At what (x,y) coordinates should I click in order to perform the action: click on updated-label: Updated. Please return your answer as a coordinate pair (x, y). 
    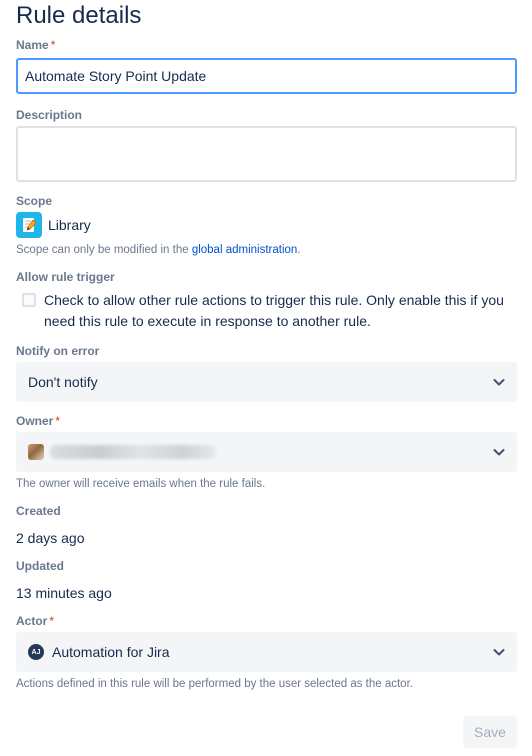
    Looking at the image, I should click on (40, 566).